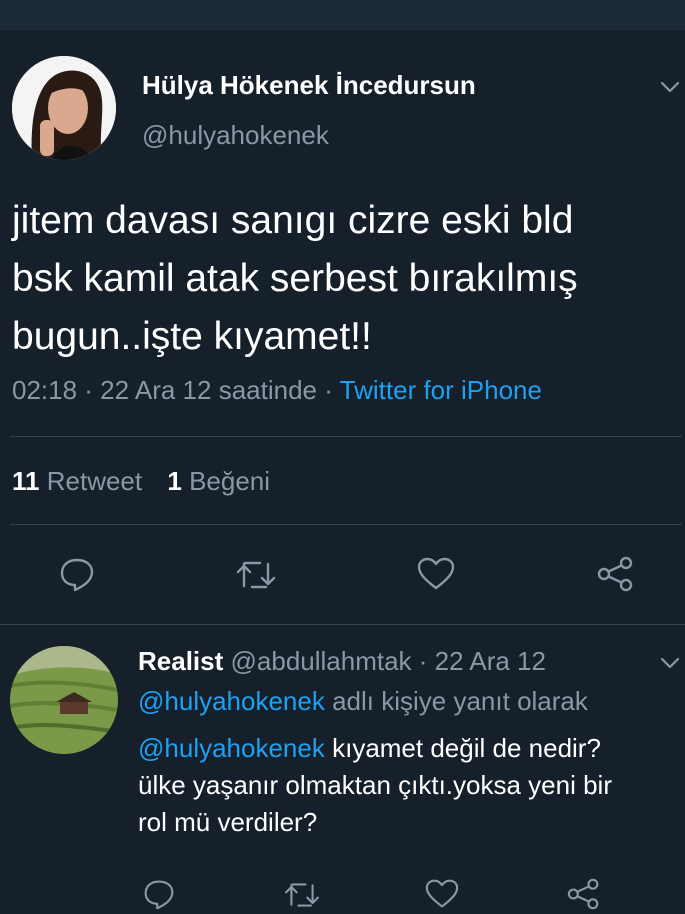  Describe the element at coordinates (228, 822) in the screenshot. I see `reply-text-line: rol mü verdiler?` at that location.